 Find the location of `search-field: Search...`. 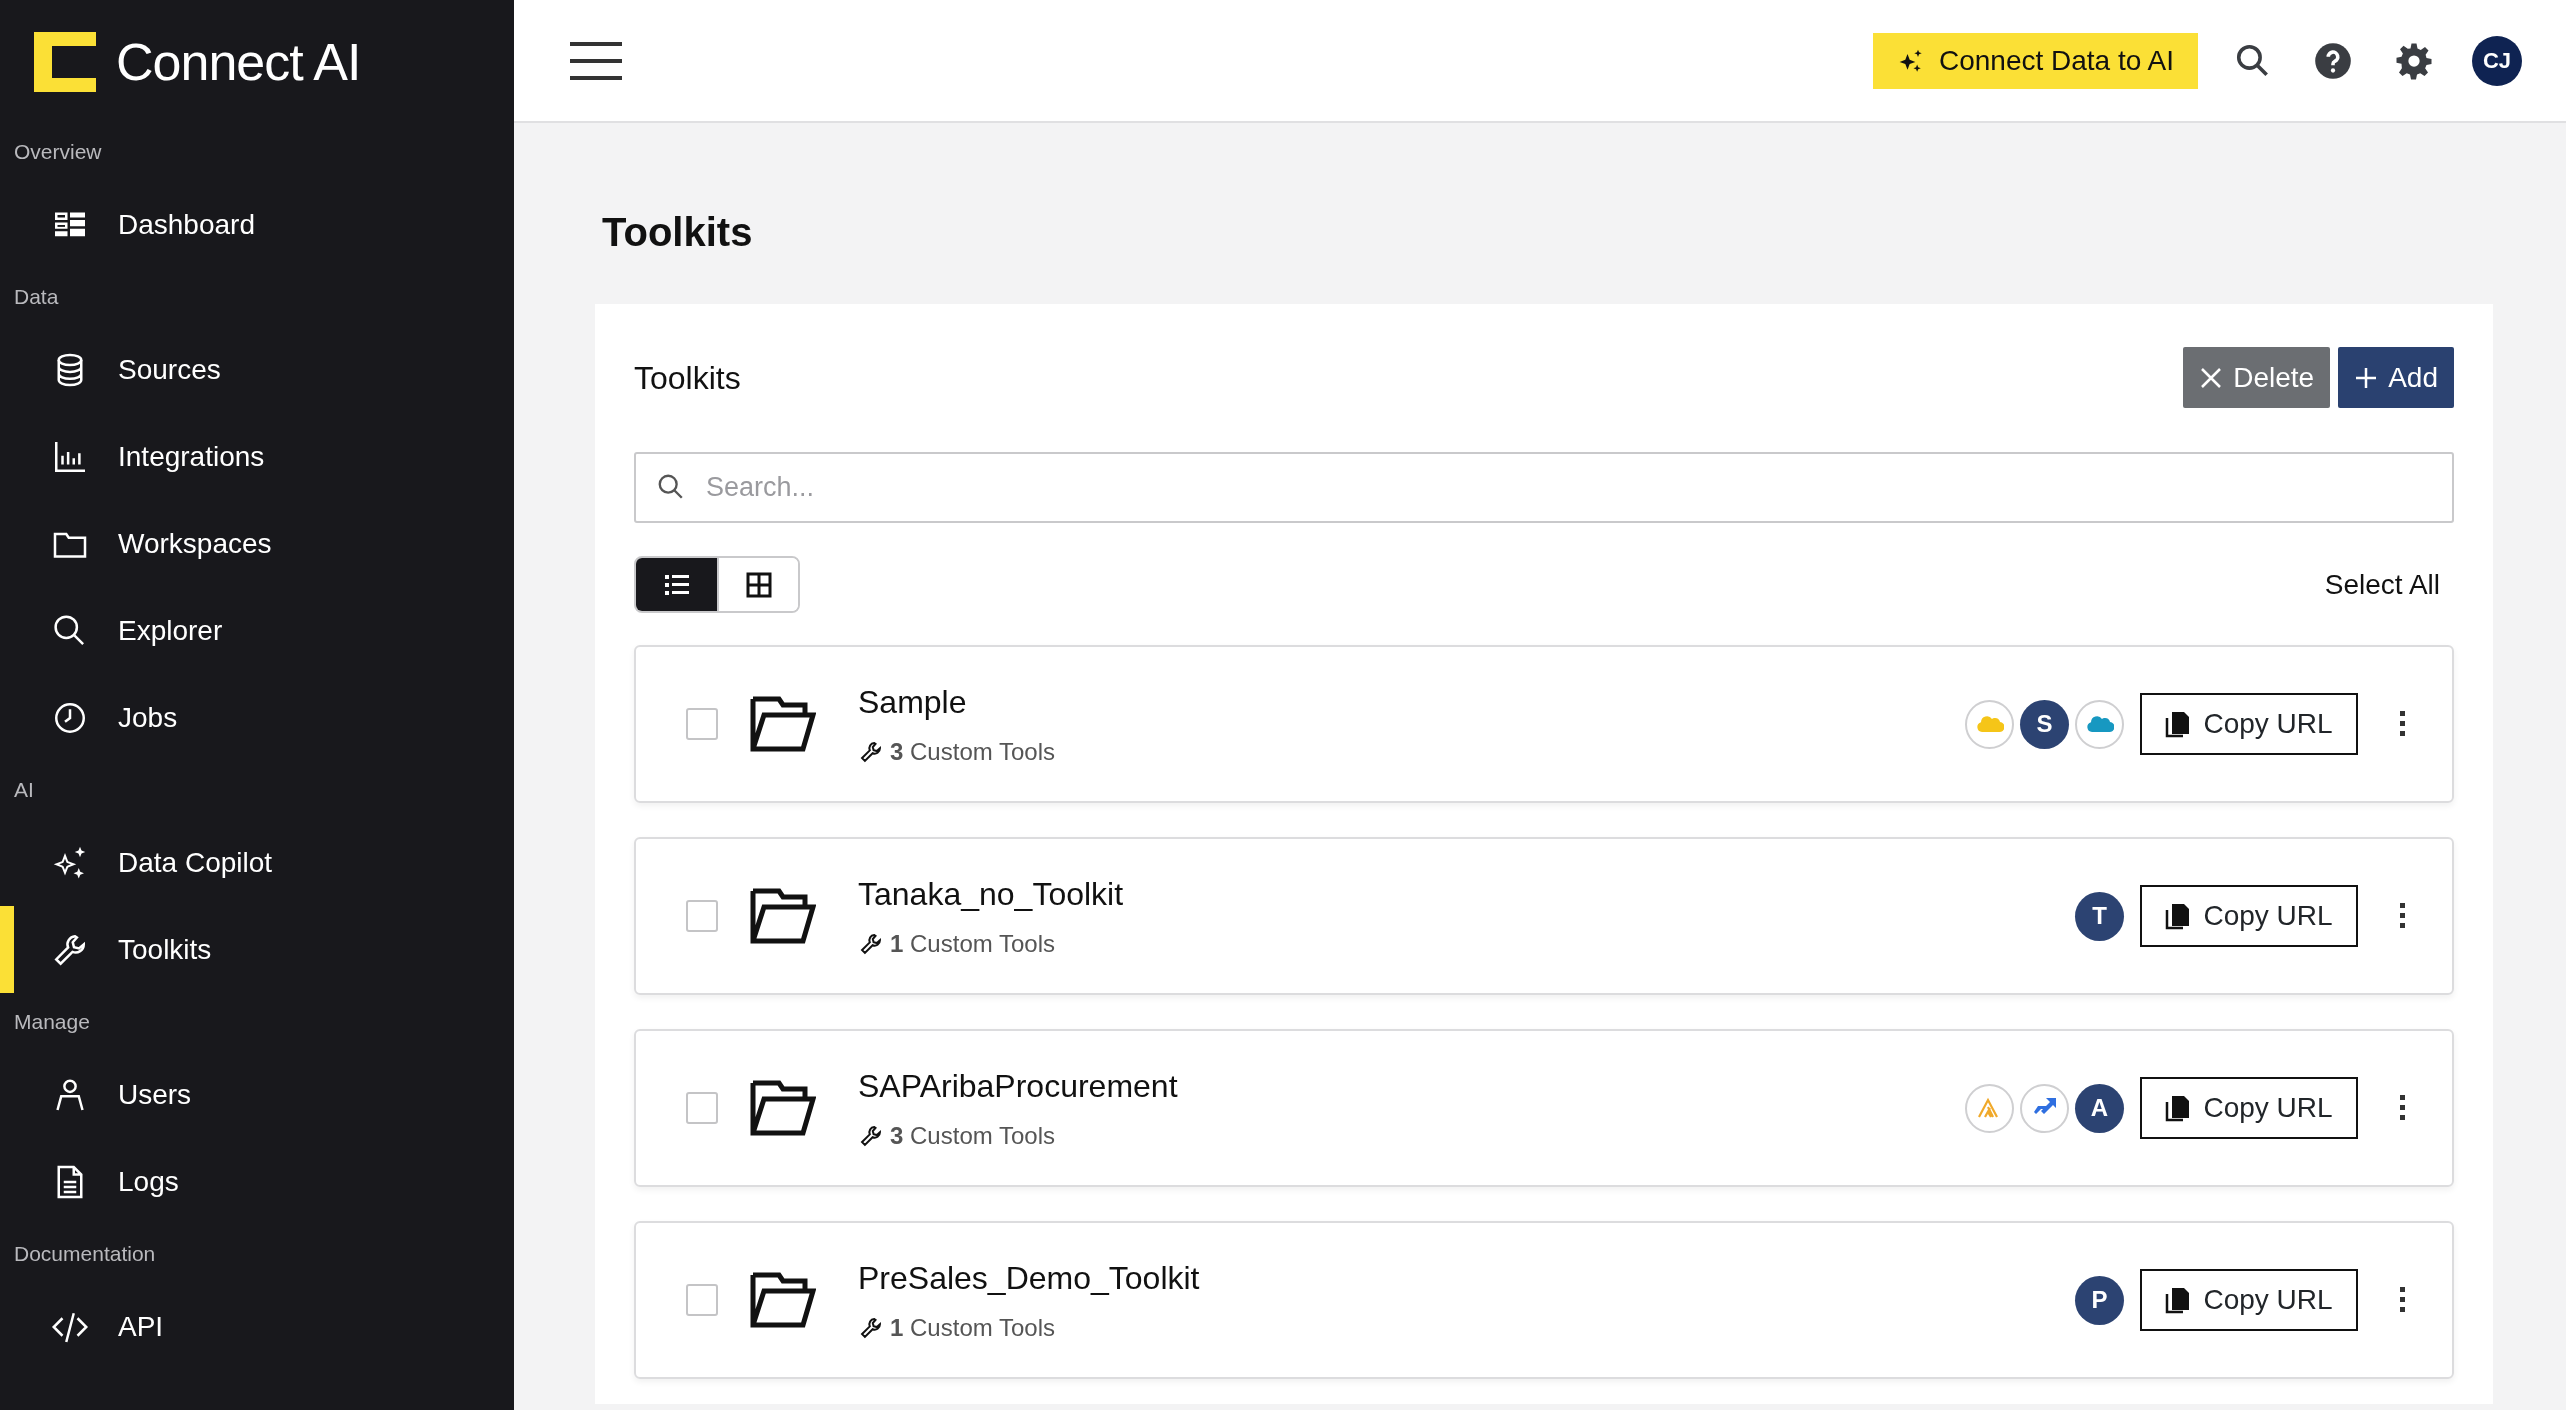

search-field: Search... is located at coordinates (1544, 487).